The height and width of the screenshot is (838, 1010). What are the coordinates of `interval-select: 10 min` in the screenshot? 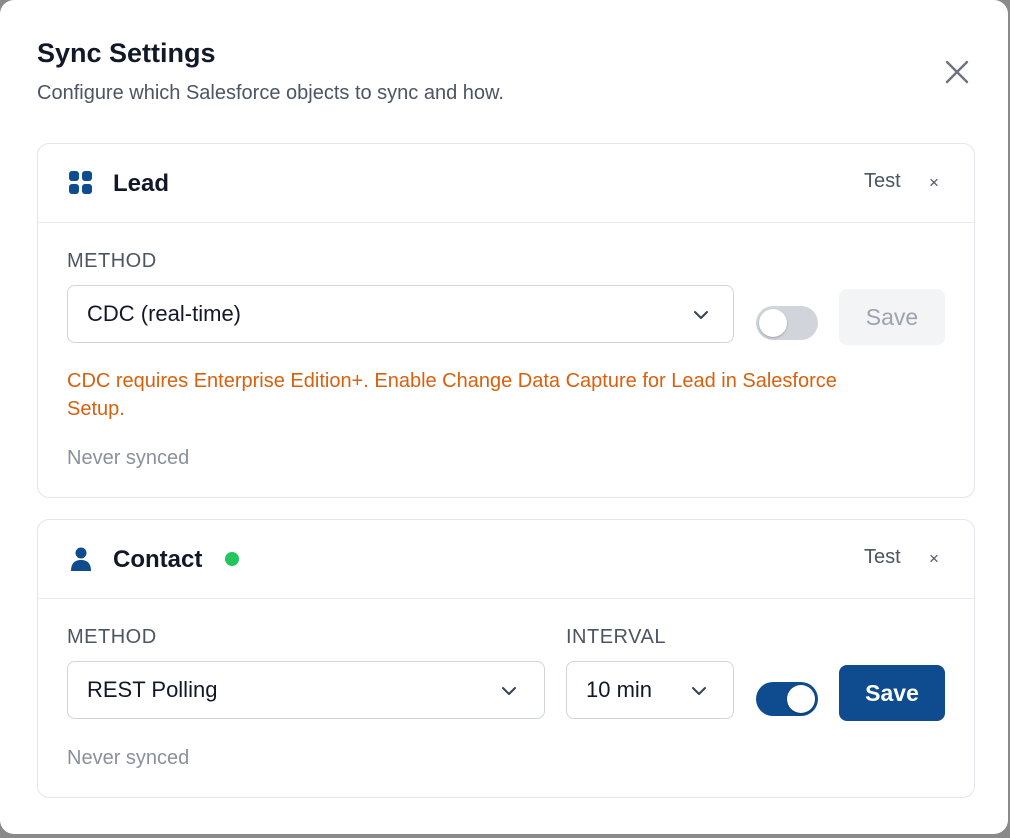 It's located at (650, 690).